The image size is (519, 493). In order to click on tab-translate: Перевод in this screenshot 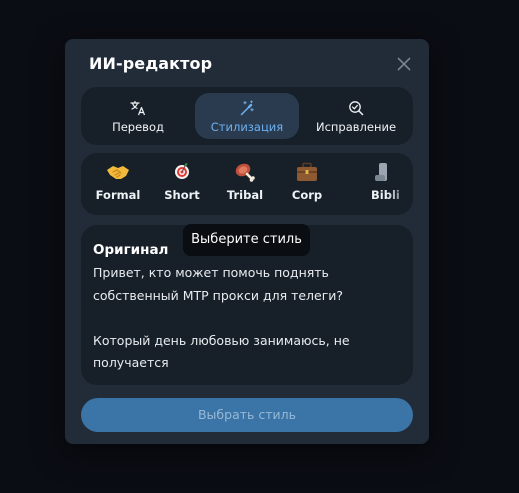, I will do `click(138, 116)`.